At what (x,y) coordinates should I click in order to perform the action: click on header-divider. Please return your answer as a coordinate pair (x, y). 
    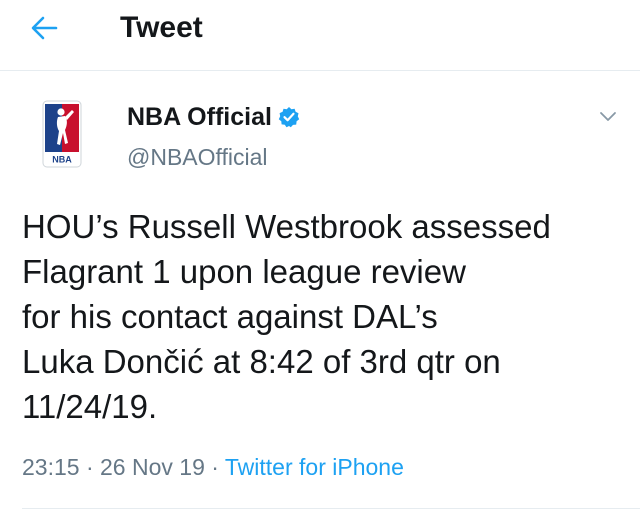
    Looking at the image, I should click on (320, 70).